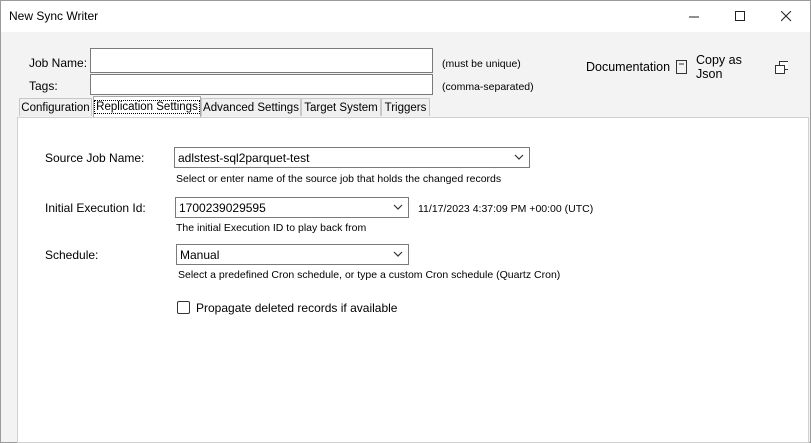  I want to click on copy-as-json-button: Copy as Json, so click(740, 67).